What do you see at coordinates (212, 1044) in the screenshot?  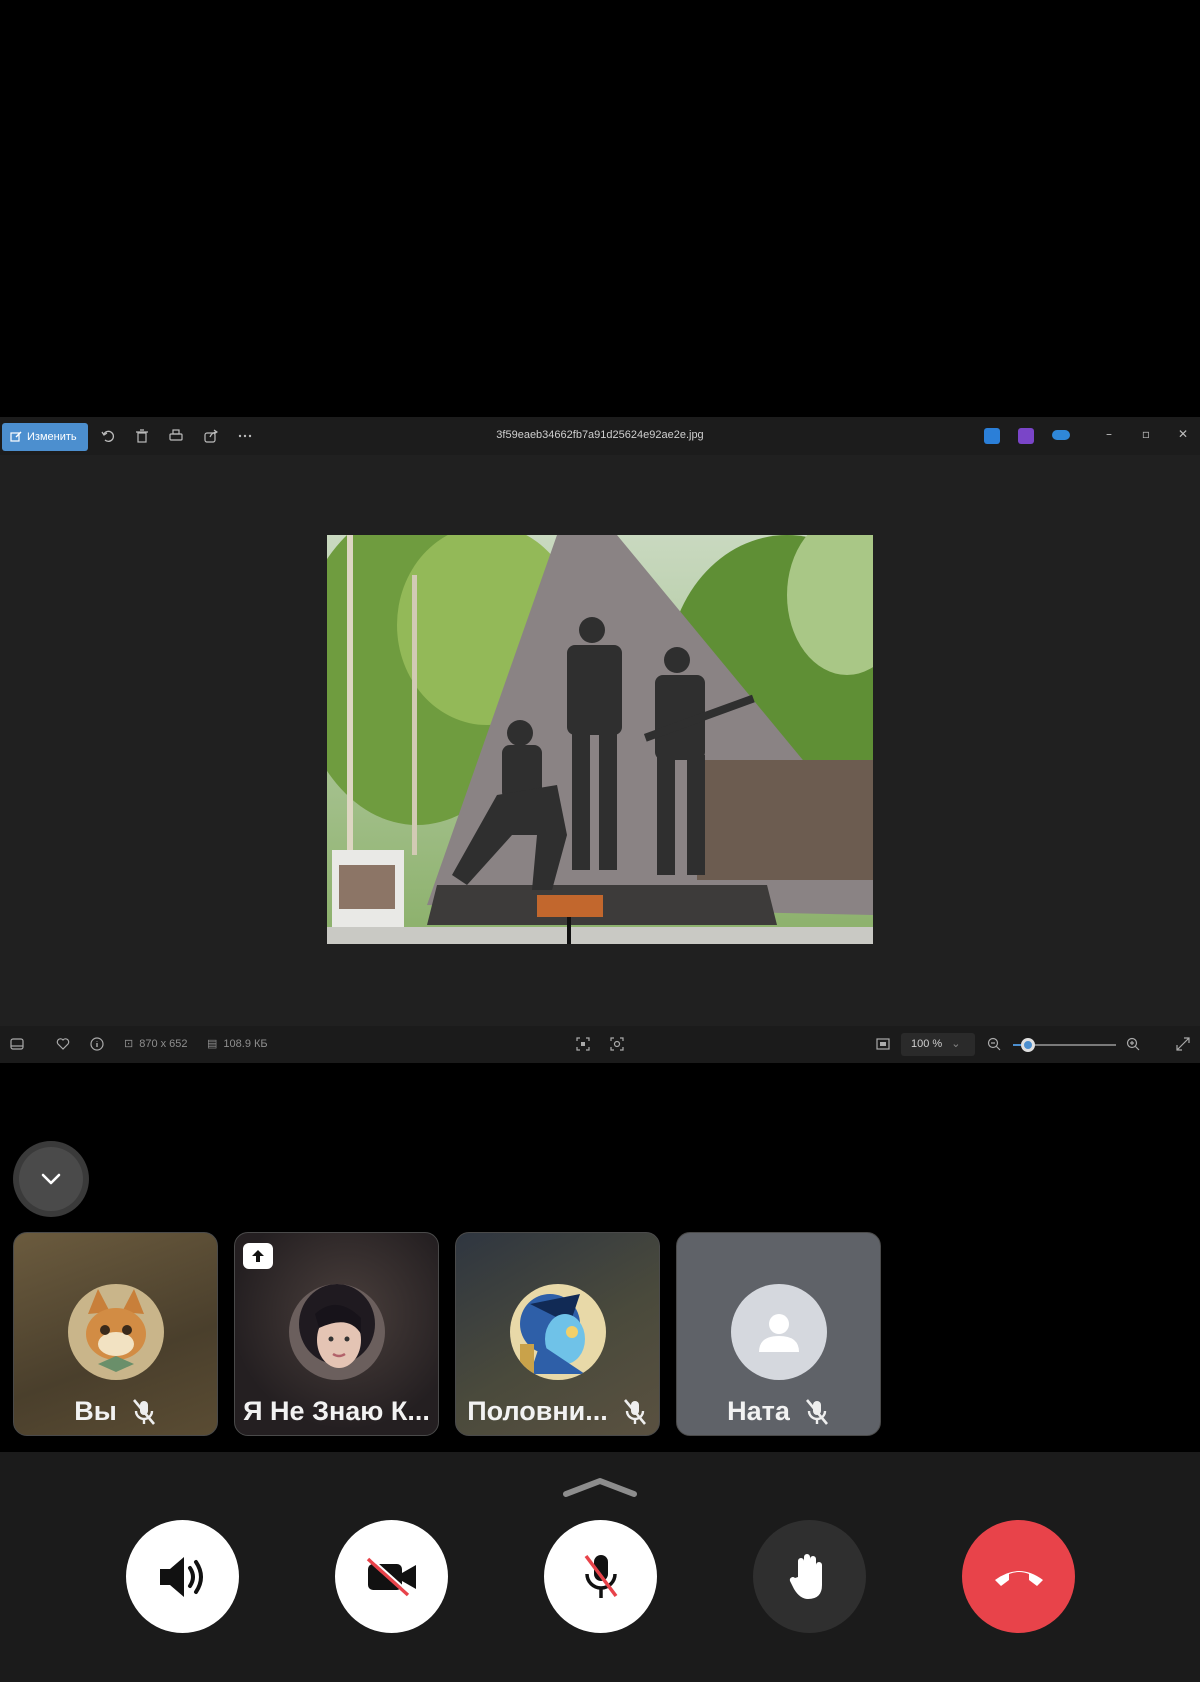 I see `file-size-icon: ▤` at bounding box center [212, 1044].